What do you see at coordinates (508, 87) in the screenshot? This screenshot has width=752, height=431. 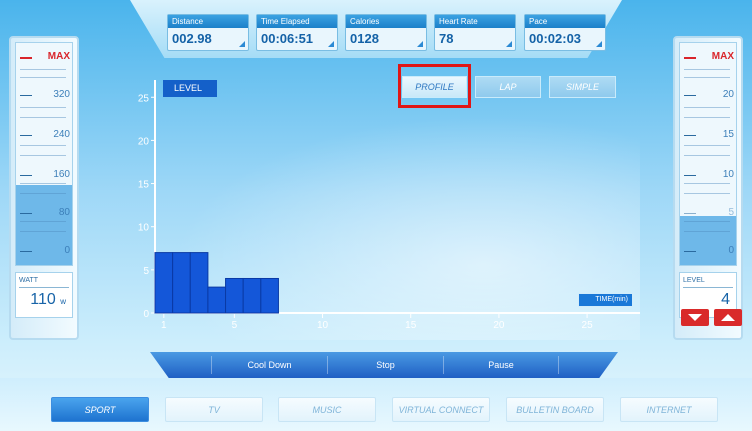 I see `lap-tab: LAP` at bounding box center [508, 87].